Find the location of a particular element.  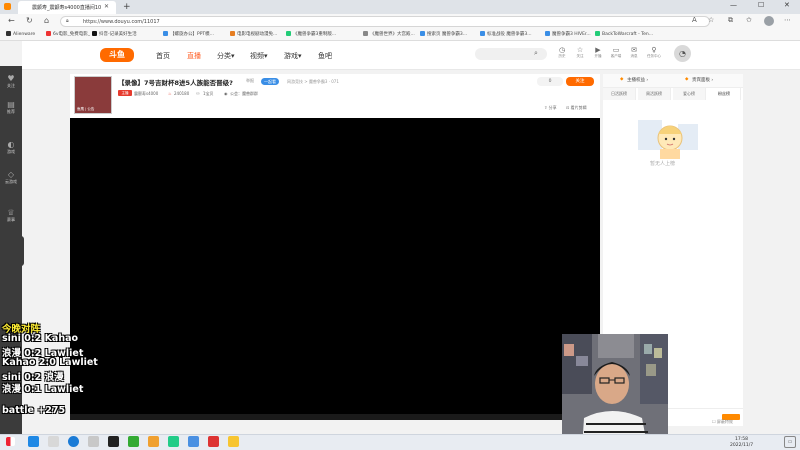

rank-tab-1: 周活跃榜 is located at coordinates (654, 94).